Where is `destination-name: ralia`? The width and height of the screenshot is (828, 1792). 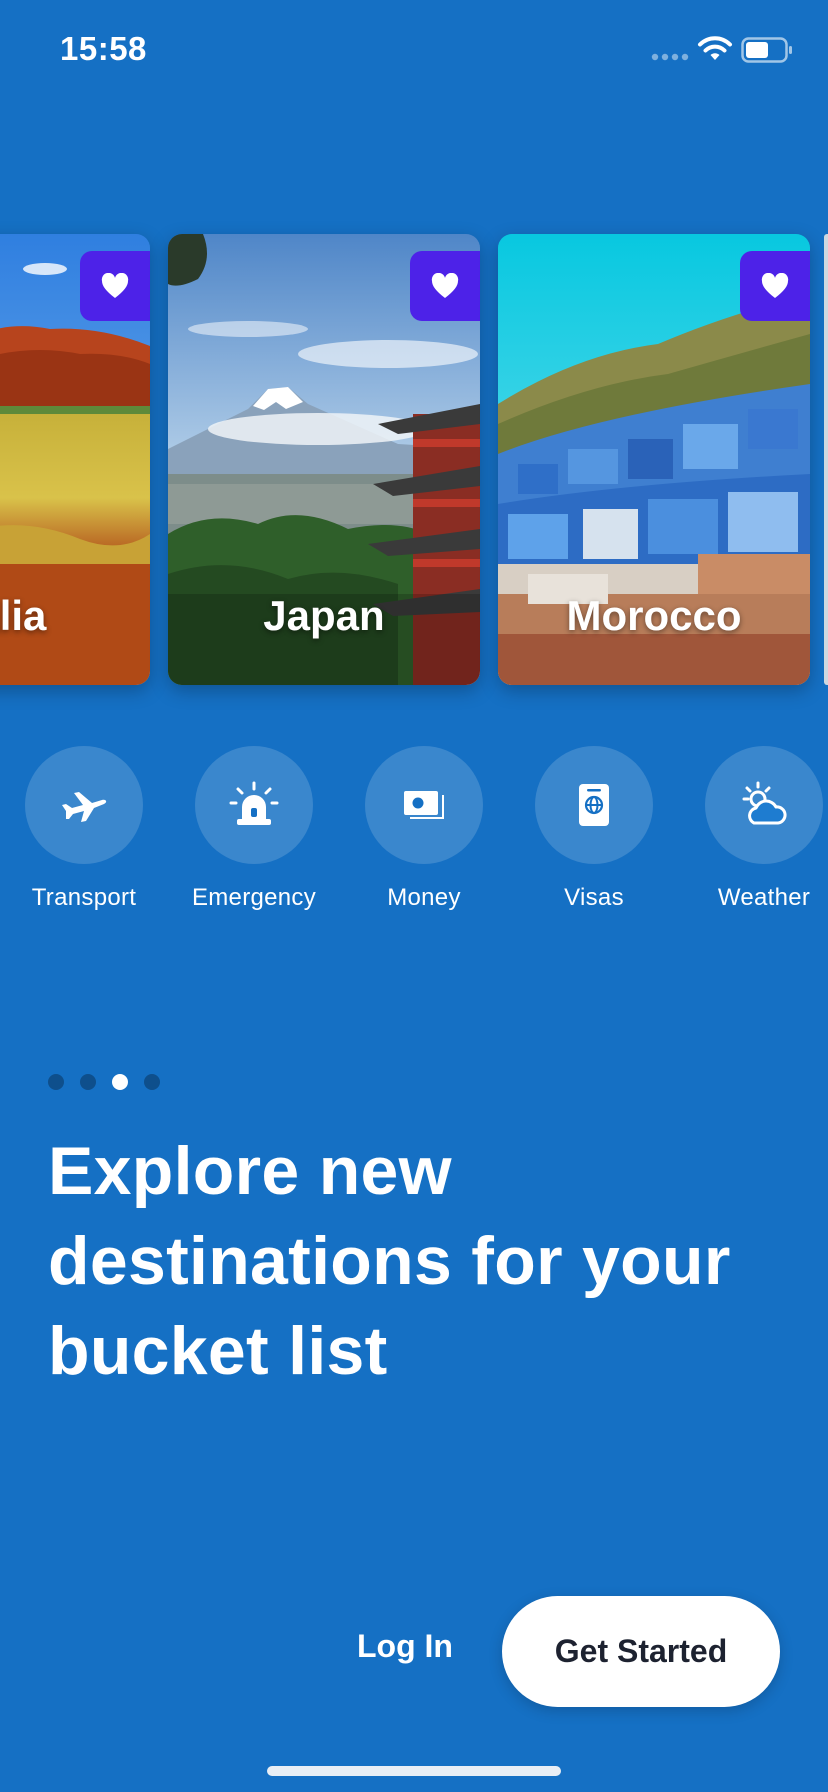 destination-name: ralia is located at coordinates (23, 615).